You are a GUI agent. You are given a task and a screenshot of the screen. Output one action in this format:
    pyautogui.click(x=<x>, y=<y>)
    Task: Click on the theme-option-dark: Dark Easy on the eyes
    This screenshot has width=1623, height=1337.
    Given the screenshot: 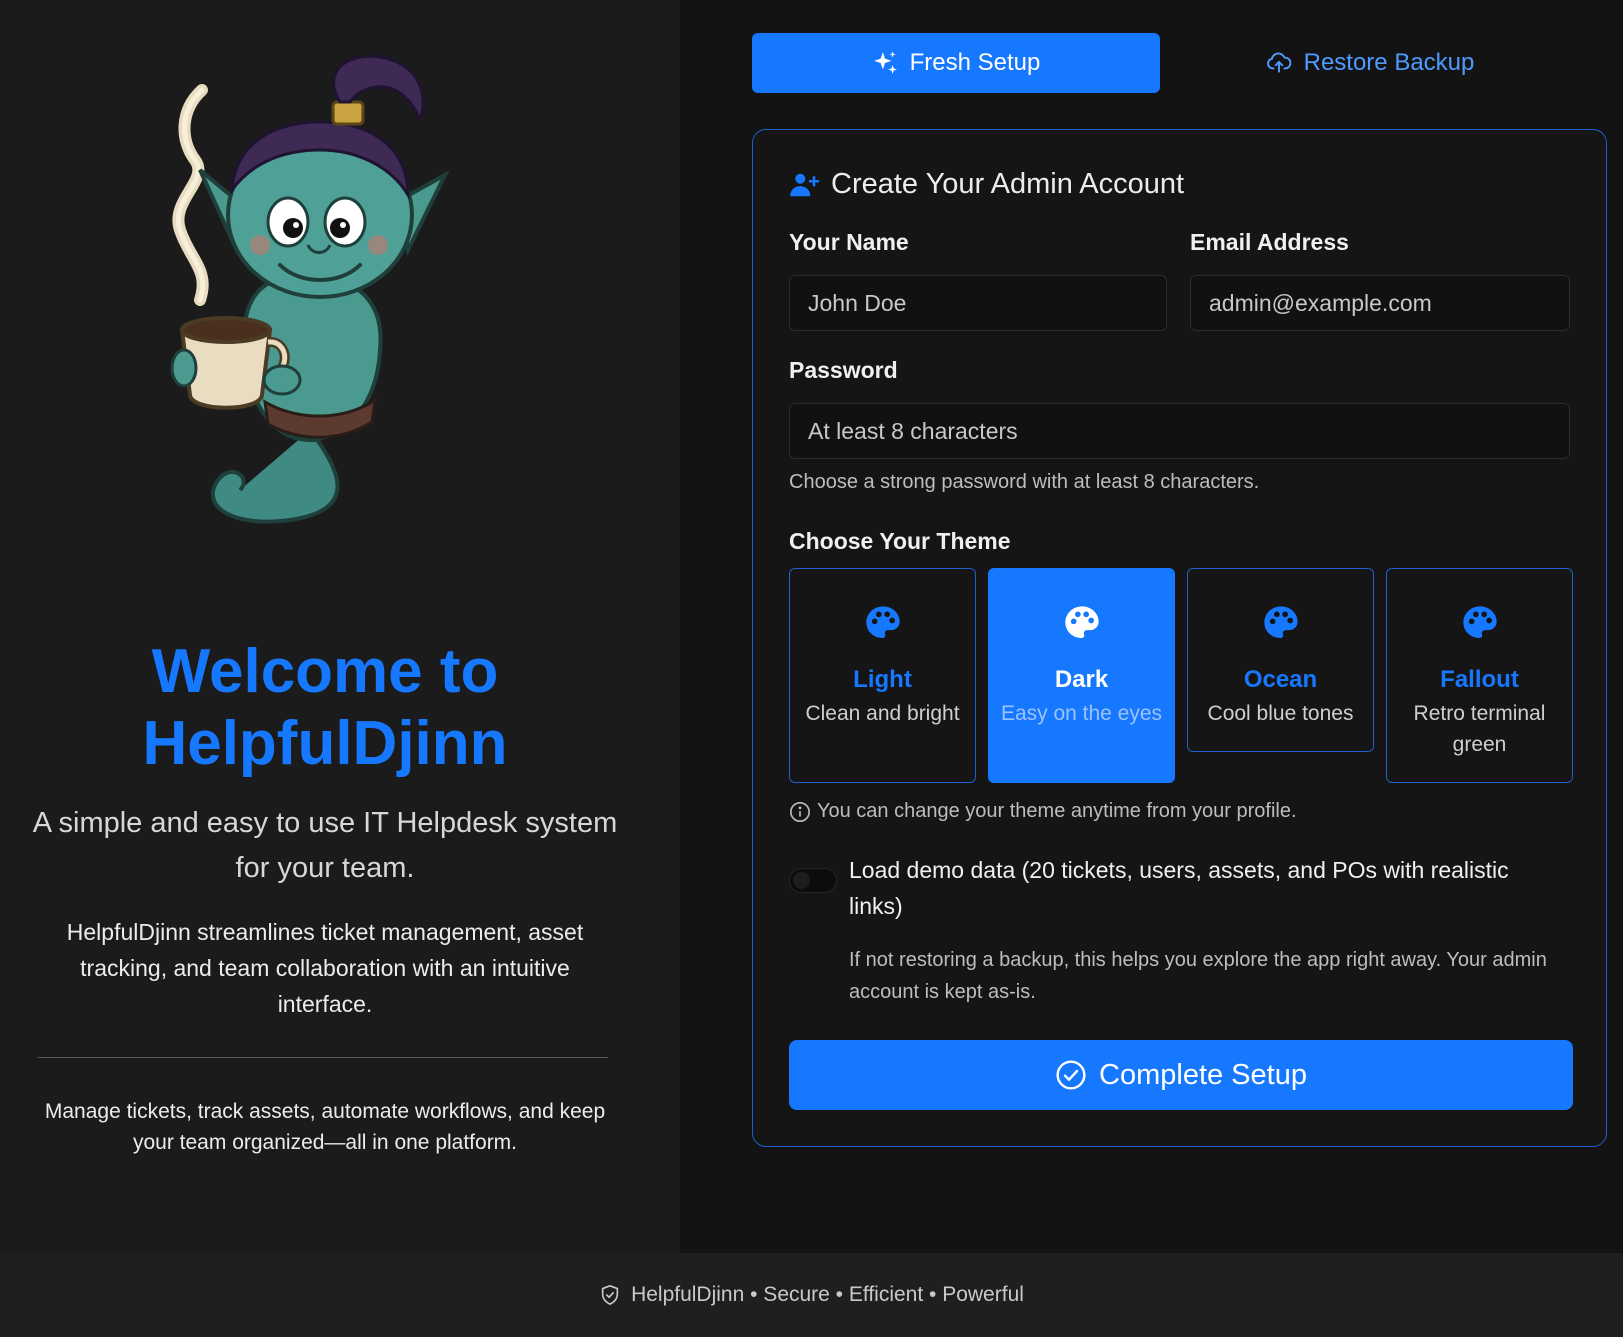 What is the action you would take?
    pyautogui.click(x=1081, y=675)
    